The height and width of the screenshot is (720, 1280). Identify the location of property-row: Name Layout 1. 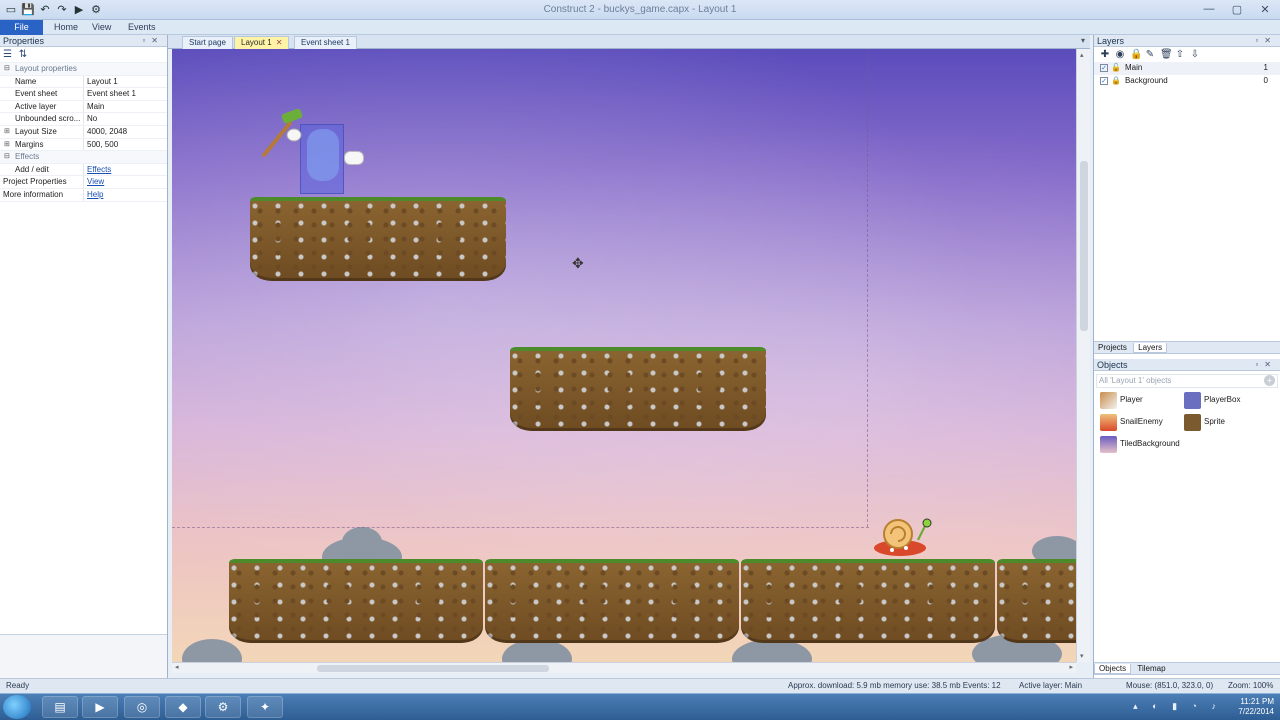
(83, 82).